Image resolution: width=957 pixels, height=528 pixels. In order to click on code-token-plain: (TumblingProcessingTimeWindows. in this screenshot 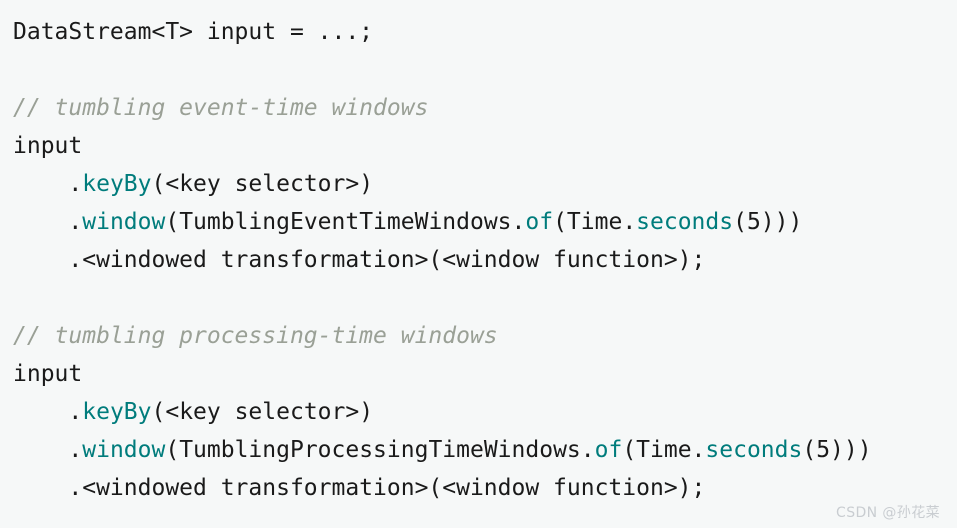, I will do `click(380, 450)`.